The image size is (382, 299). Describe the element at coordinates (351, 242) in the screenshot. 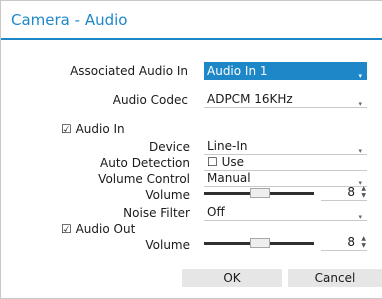

I see `audio-out-volume-value: 8` at that location.